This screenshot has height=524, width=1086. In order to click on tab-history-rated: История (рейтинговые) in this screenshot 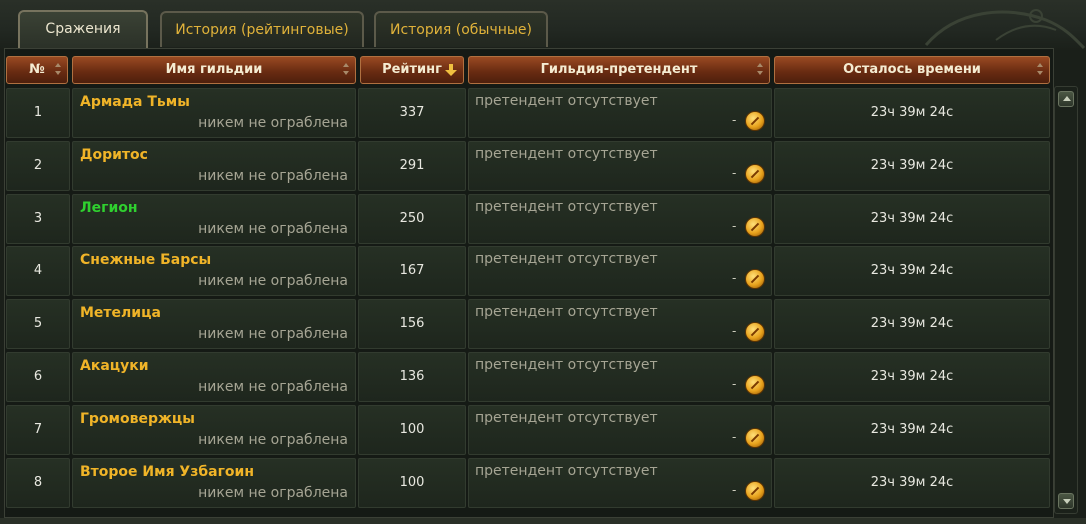, I will do `click(262, 29)`.